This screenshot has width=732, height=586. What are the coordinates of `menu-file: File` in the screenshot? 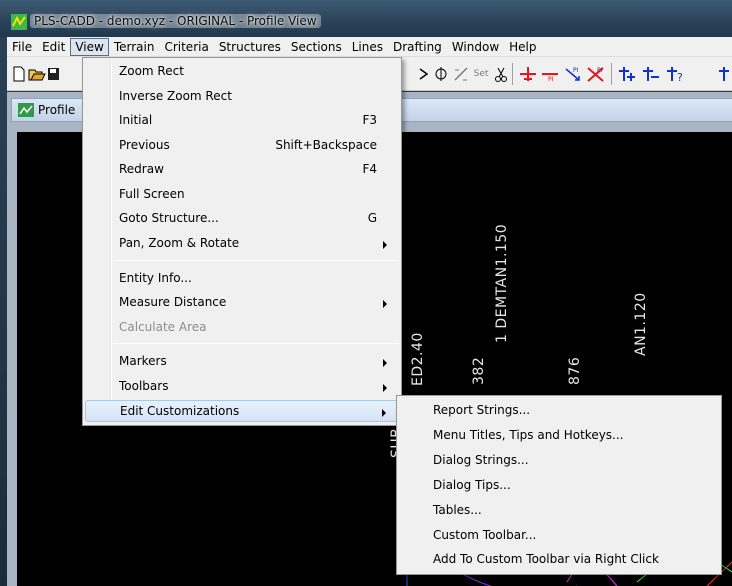 It's located at (22, 47).